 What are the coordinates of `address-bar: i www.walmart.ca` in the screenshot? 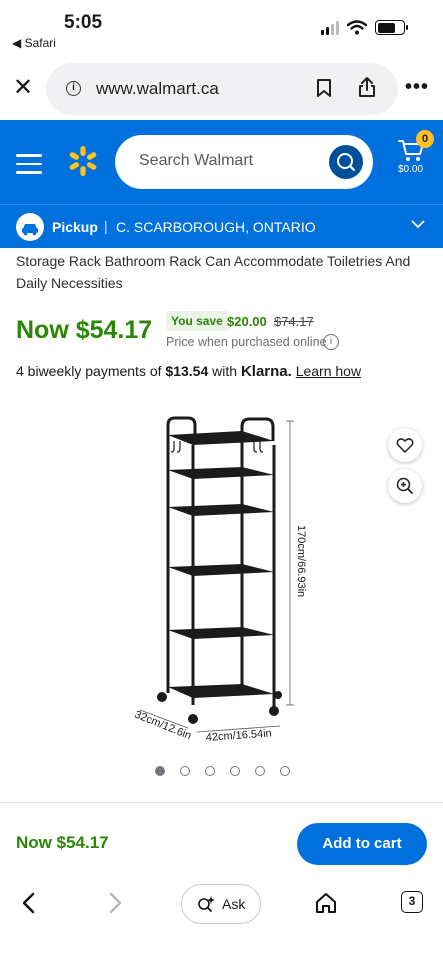 It's located at (222, 89).